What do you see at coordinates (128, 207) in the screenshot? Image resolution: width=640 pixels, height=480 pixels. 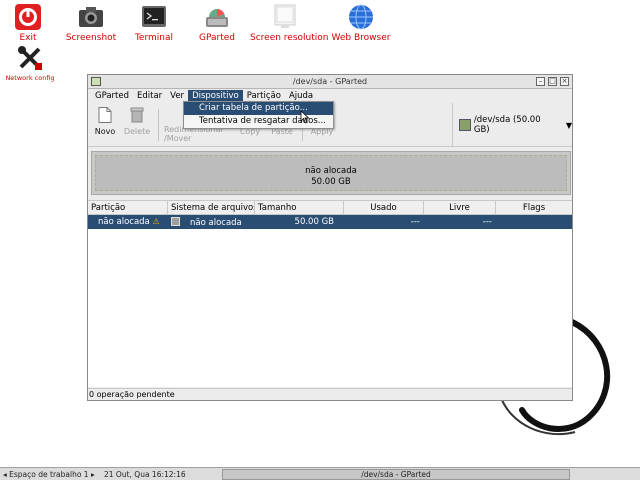 I see `column-header: Partição` at bounding box center [128, 207].